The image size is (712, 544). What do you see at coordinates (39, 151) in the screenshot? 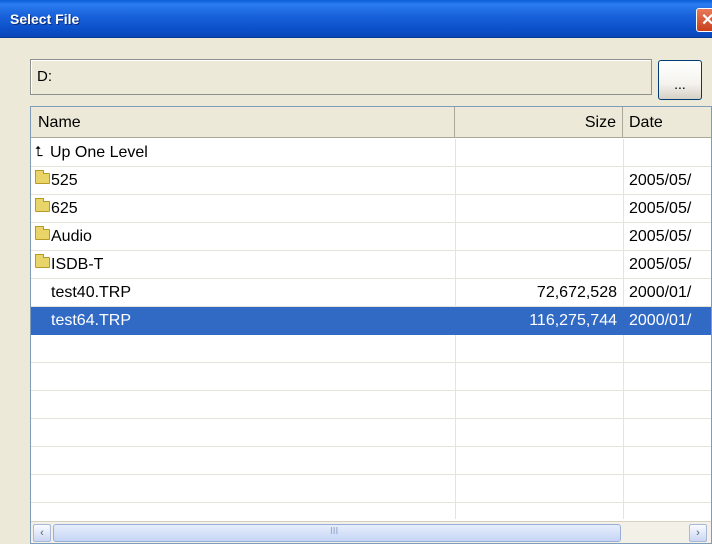
I see `up-arrow-icon: ⮤` at bounding box center [39, 151].